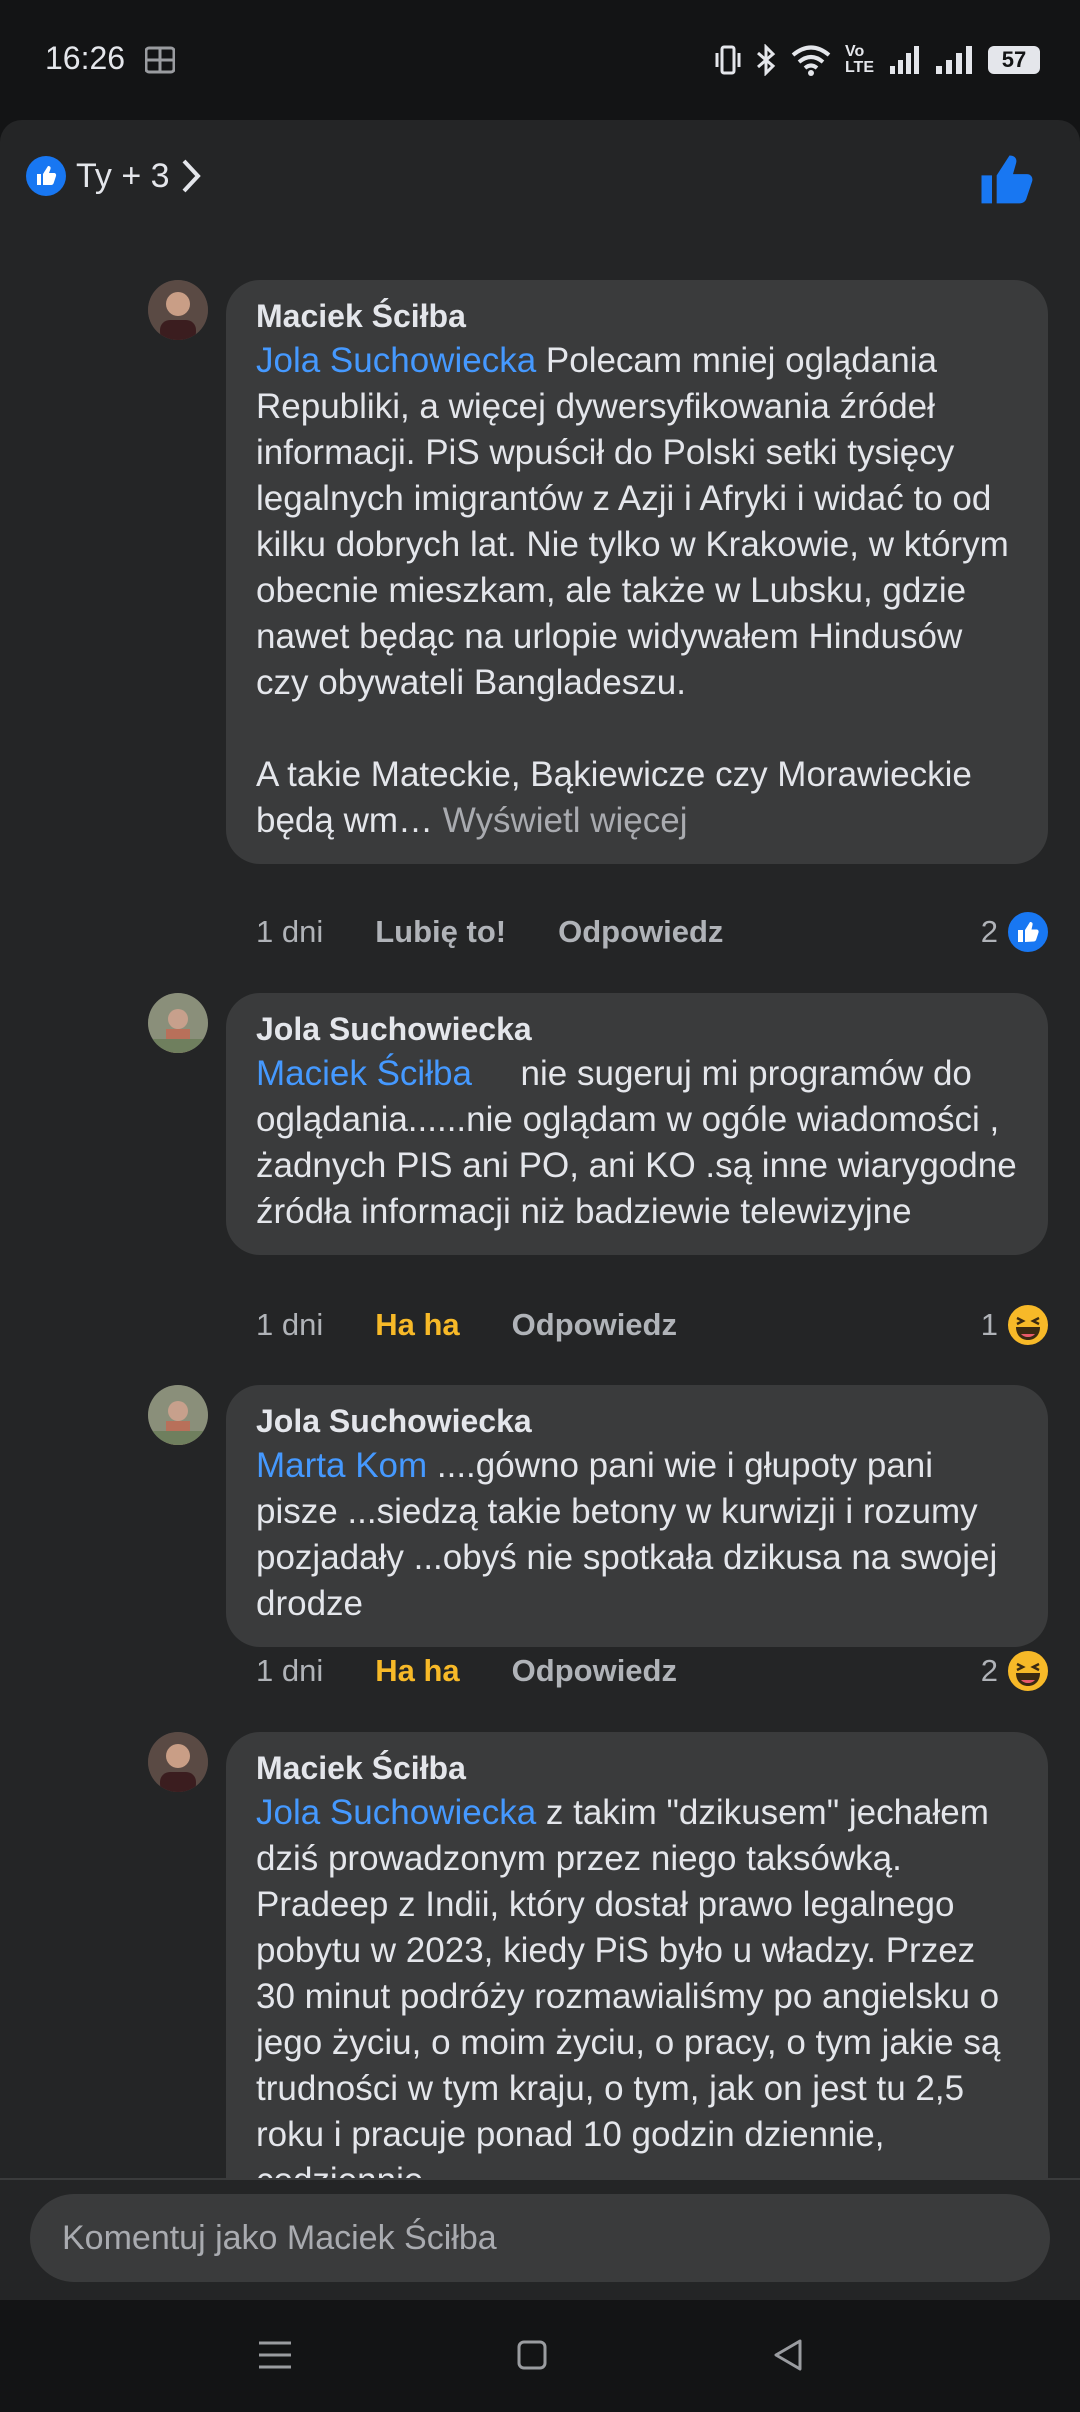  I want to click on battery-icon: 57, so click(1014, 60).